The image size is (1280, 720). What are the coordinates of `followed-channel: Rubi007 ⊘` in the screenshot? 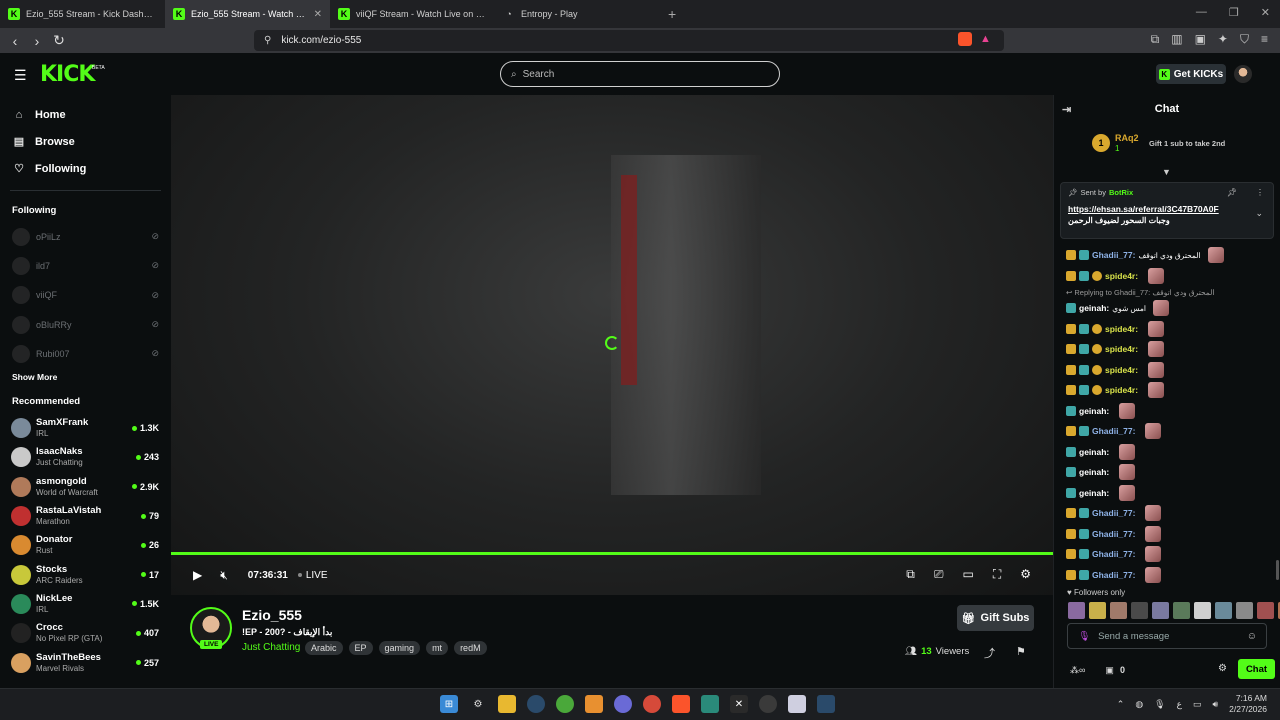 It's located at (85, 353).